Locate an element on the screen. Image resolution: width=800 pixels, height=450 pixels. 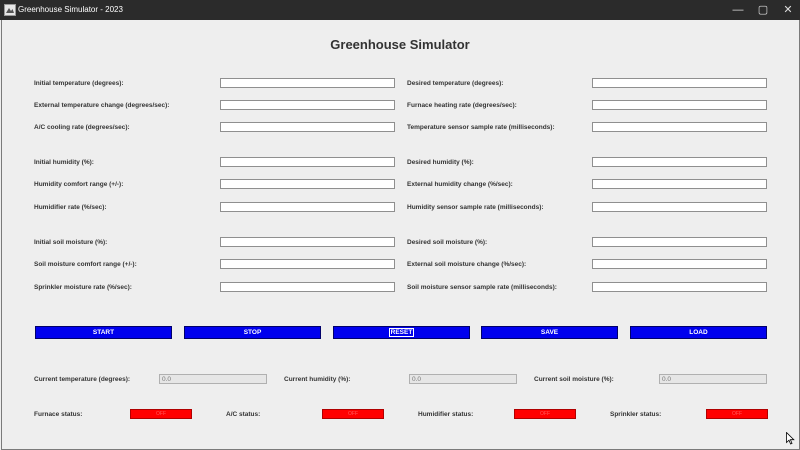
soil-comfort-range-field is located at coordinates (307, 264).